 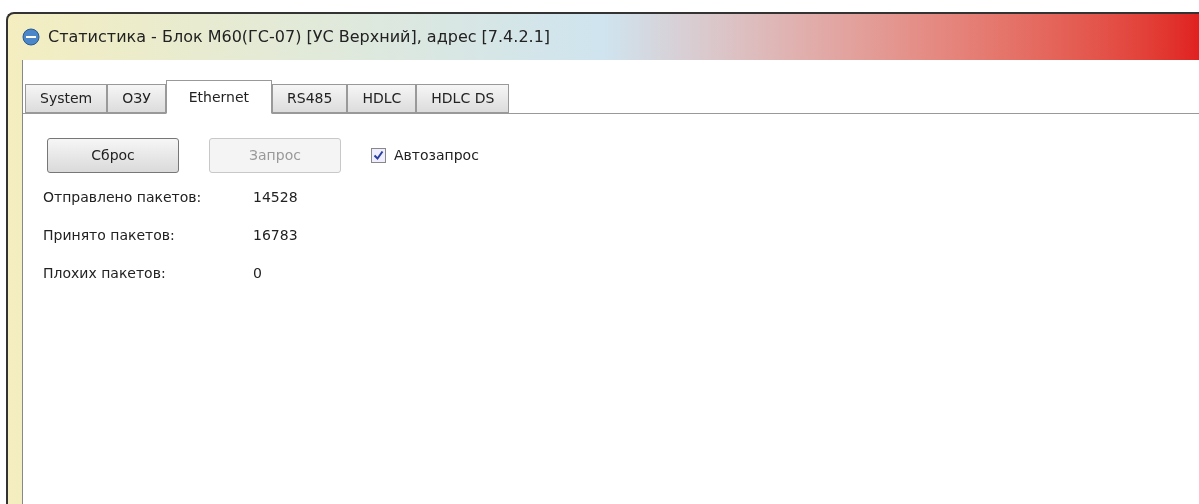 I want to click on stat-value: 0, so click(x=257, y=273).